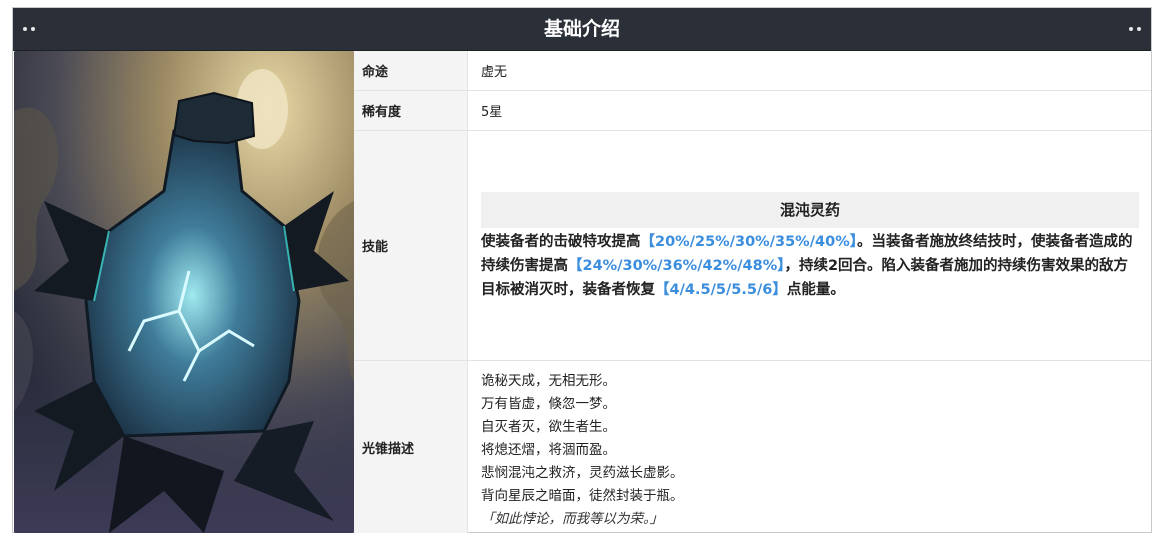  Describe the element at coordinates (411, 447) in the screenshot. I see `description-label: 光锥描述` at that location.